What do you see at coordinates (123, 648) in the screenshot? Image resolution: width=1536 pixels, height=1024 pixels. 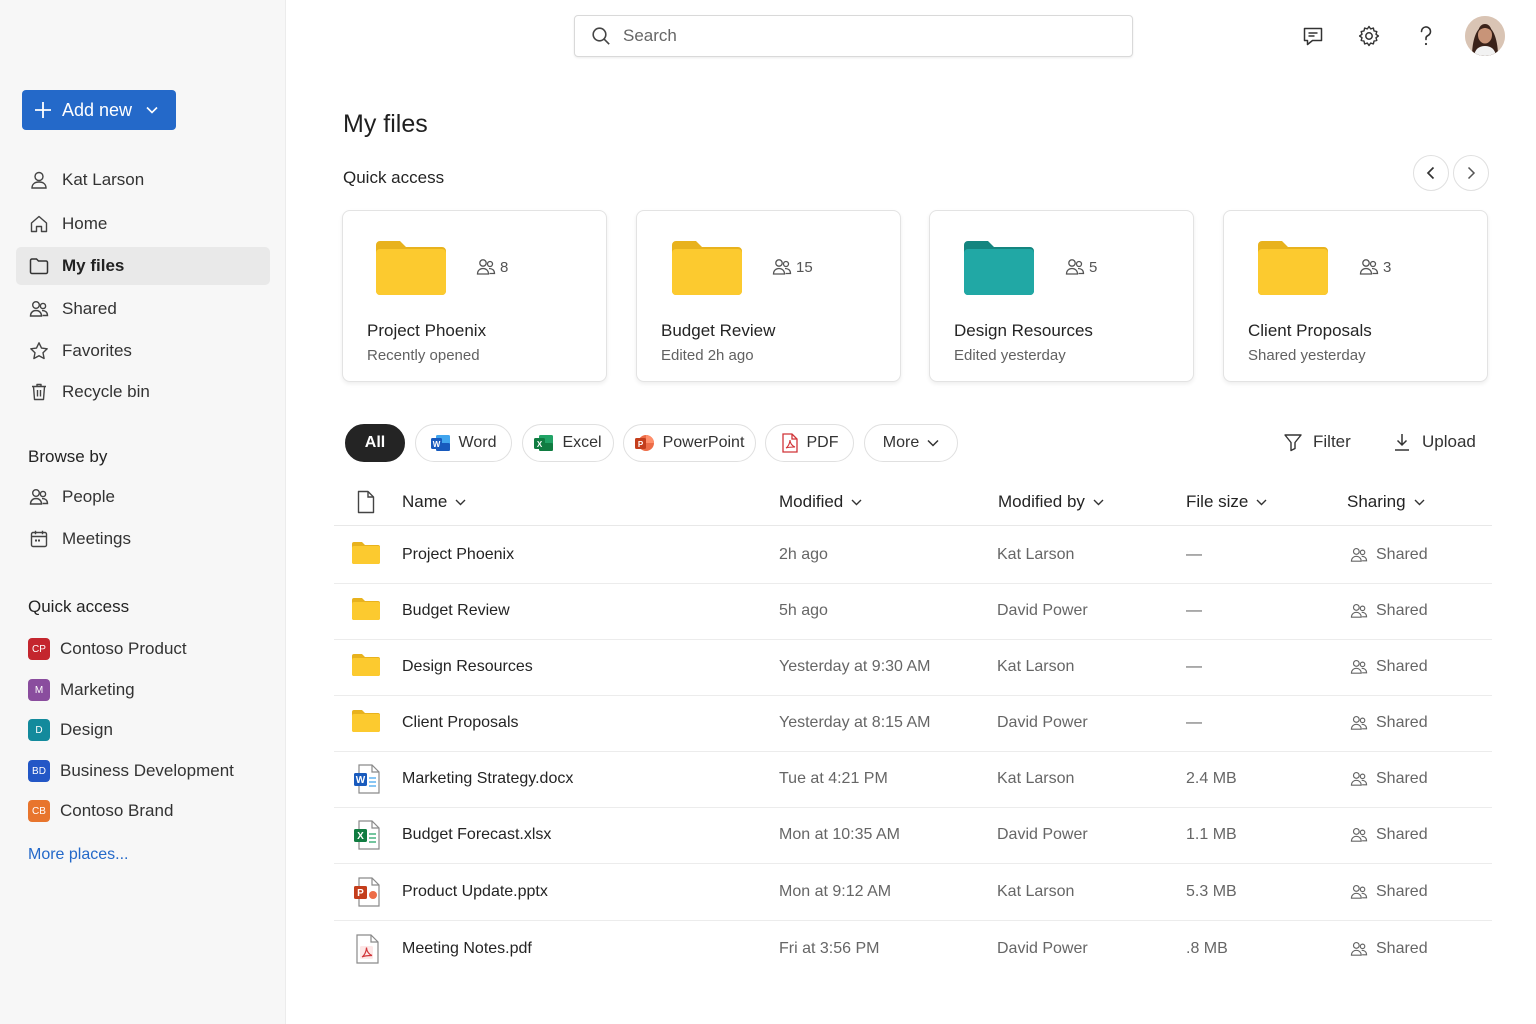 I see `quick-access-label: Contoso Product` at bounding box center [123, 648].